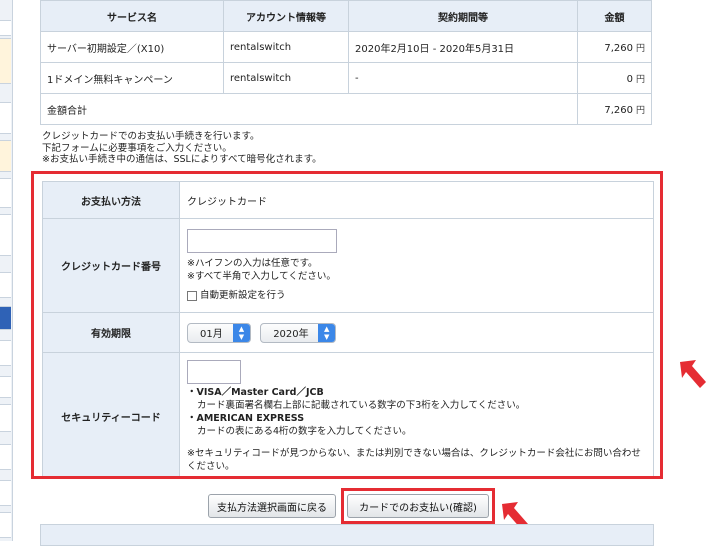  What do you see at coordinates (5, 318) in the screenshot?
I see `sidebar-item-active` at bounding box center [5, 318].